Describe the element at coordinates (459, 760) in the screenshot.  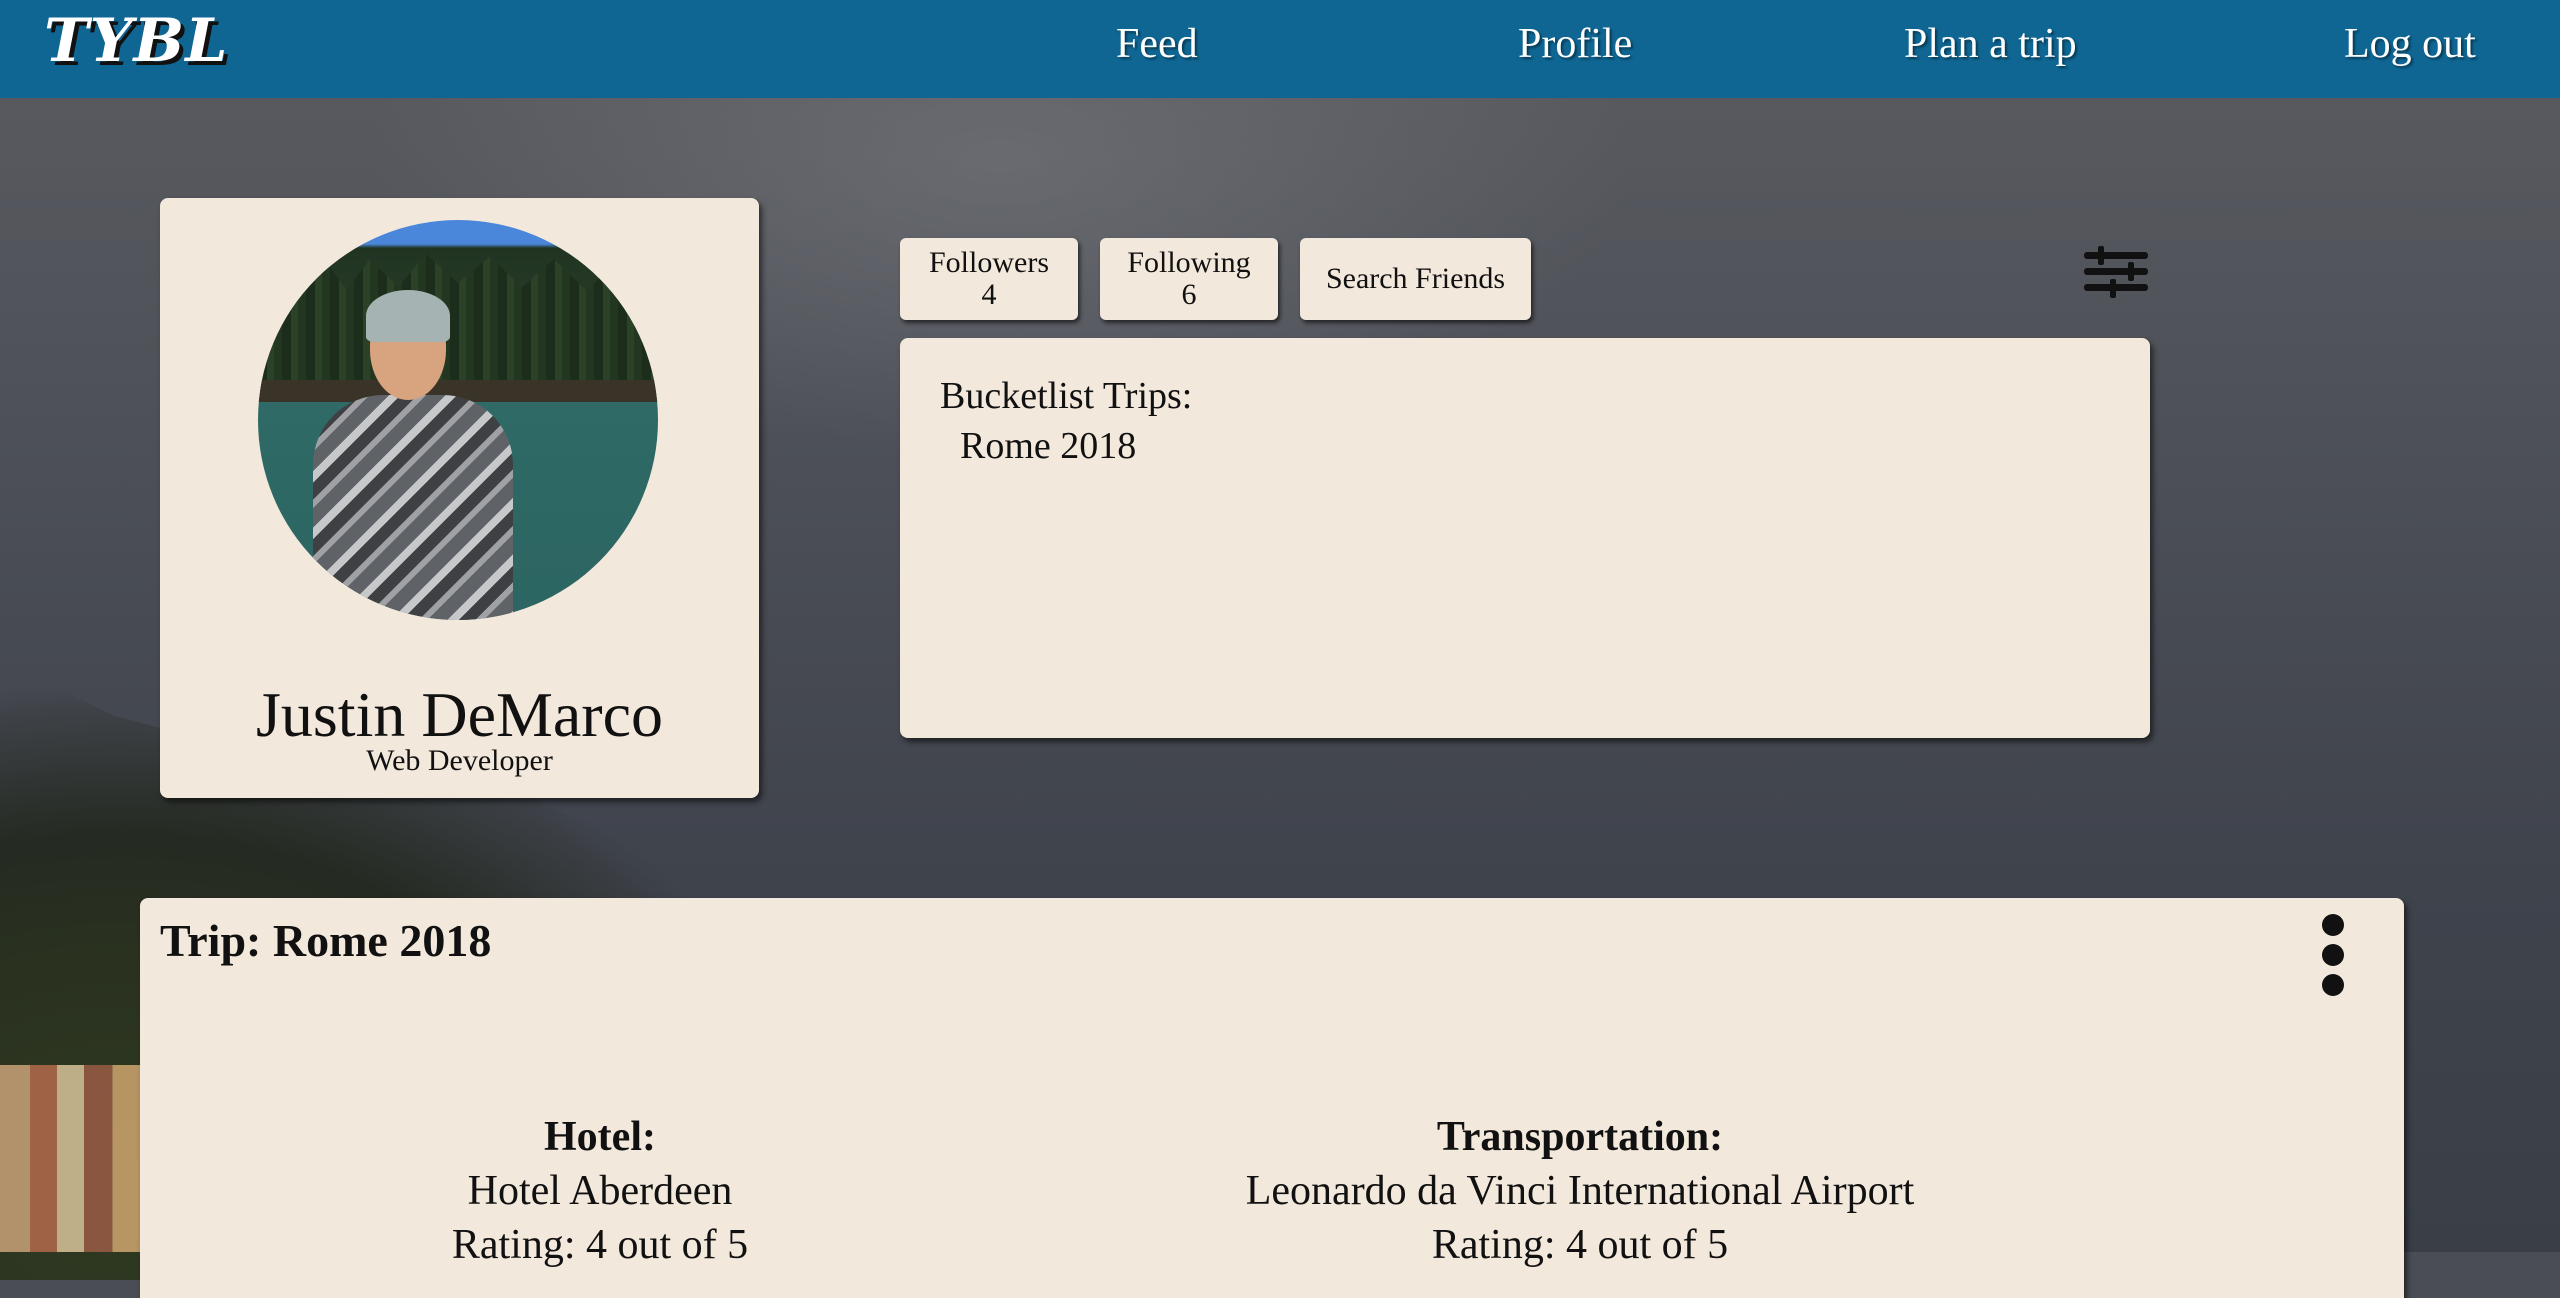
I see `profile-job-title: Web Developer` at that location.